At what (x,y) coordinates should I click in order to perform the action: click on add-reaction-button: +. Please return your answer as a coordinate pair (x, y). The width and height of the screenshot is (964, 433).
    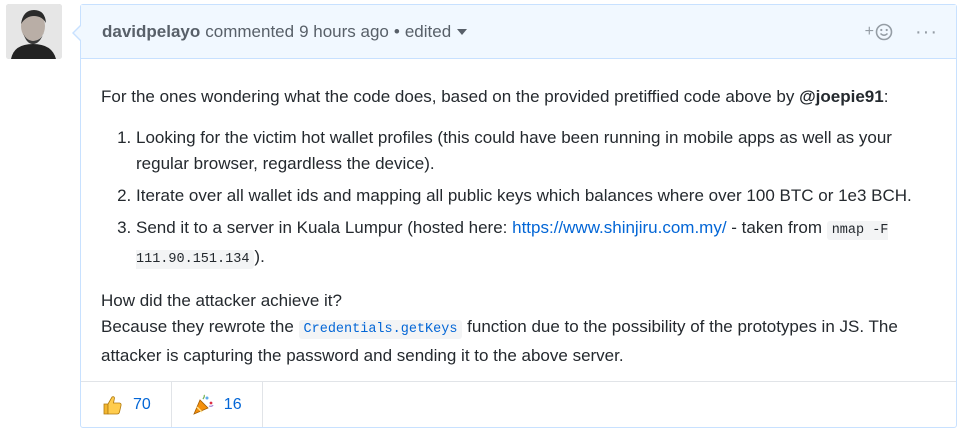
    Looking at the image, I should click on (879, 32).